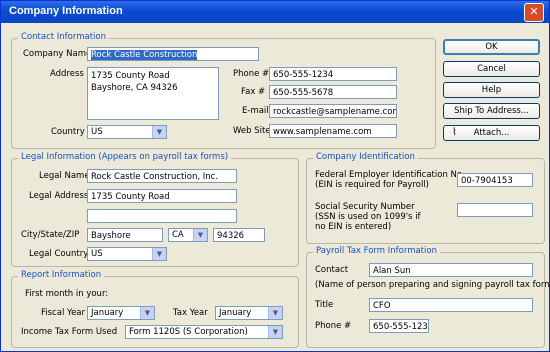 Image resolution: width=550 pixels, height=352 pixels. What do you see at coordinates (67, 294) in the screenshot?
I see `first-month-label: First month in your:` at bounding box center [67, 294].